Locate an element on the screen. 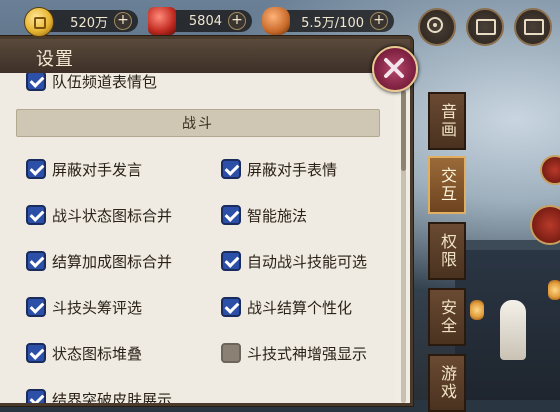 The image size is (560, 412). team-button is located at coordinates (437, 27).